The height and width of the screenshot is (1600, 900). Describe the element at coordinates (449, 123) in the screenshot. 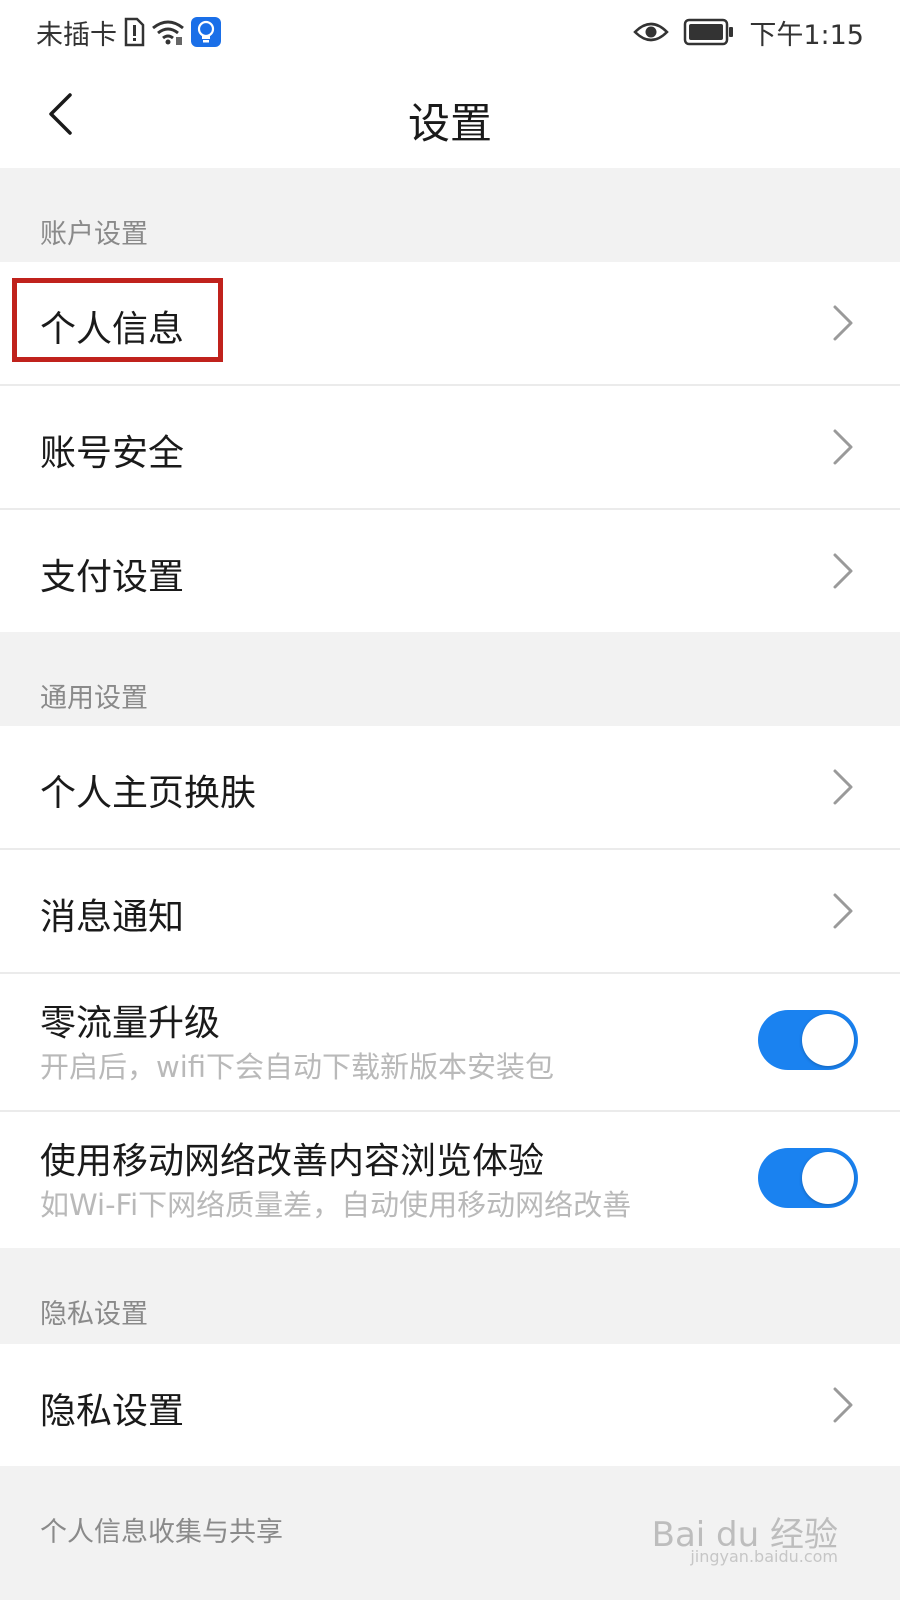

I see `page-title: 设置` at that location.